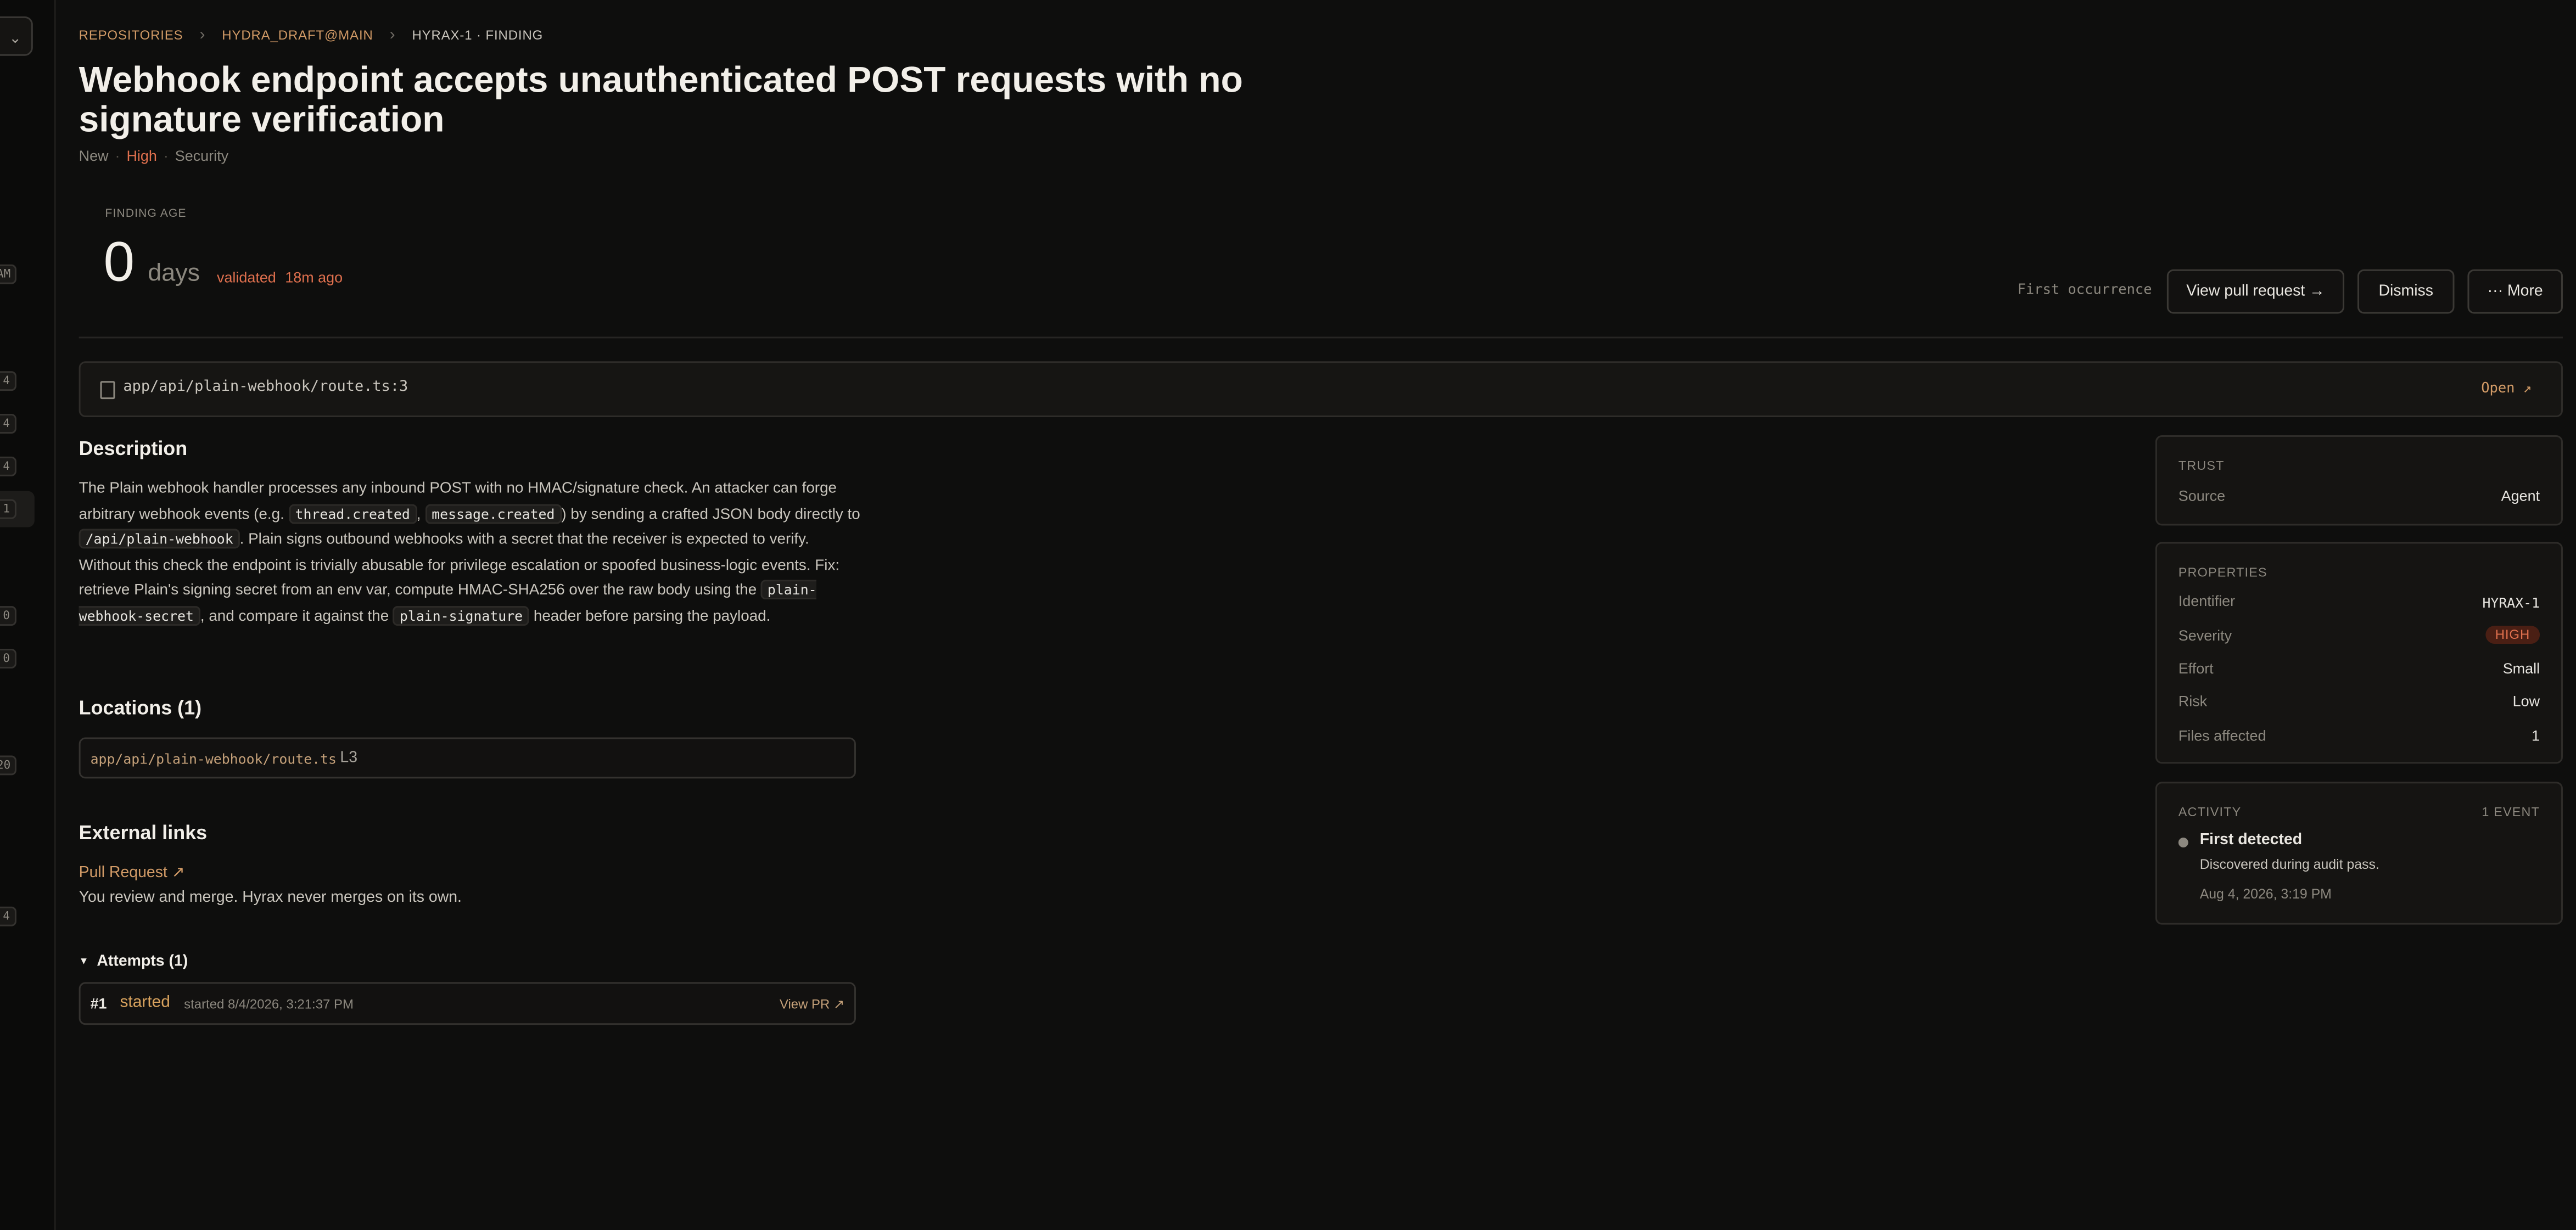 The image size is (2576, 1230). What do you see at coordinates (314, 278) in the screenshot?
I see `validated-time: 18m ago` at bounding box center [314, 278].